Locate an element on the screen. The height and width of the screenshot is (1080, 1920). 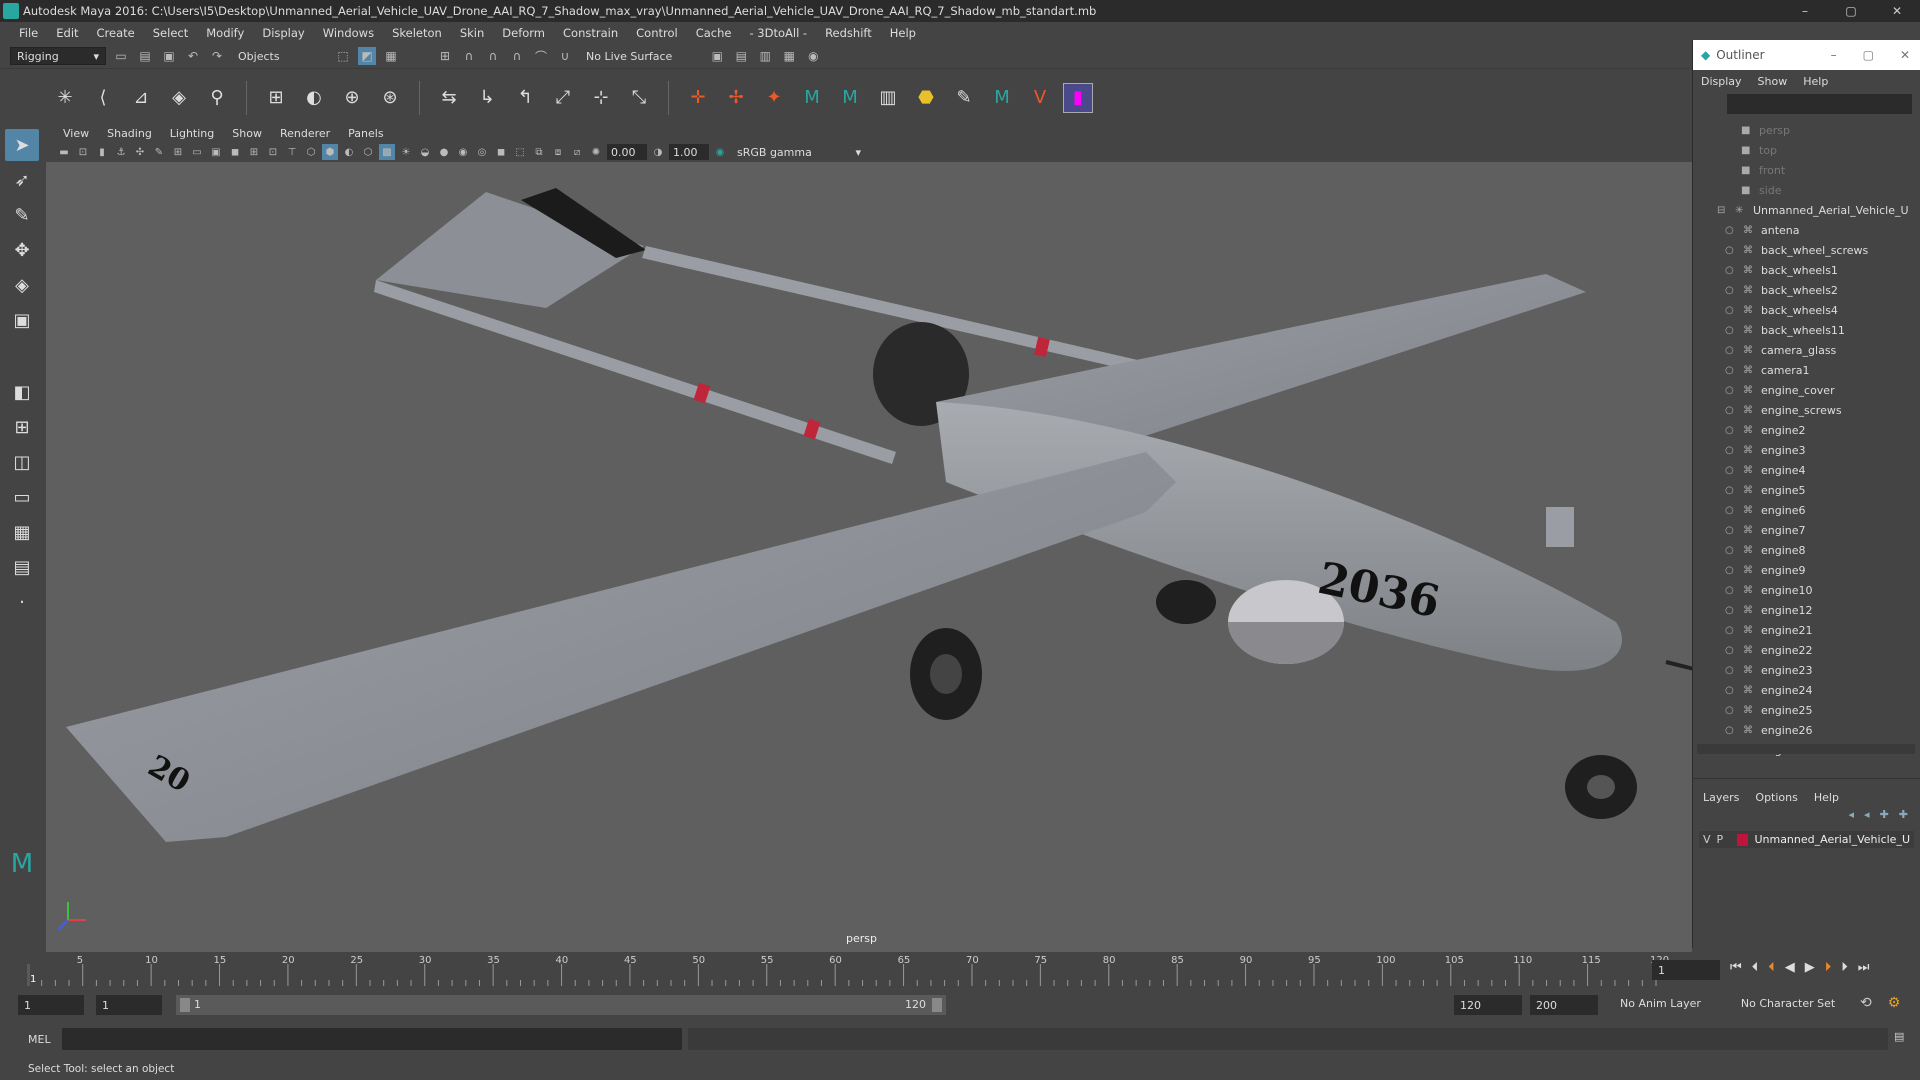
outliner-item: ○ ⌘ engine24 is located at coordinates (1806, 690).